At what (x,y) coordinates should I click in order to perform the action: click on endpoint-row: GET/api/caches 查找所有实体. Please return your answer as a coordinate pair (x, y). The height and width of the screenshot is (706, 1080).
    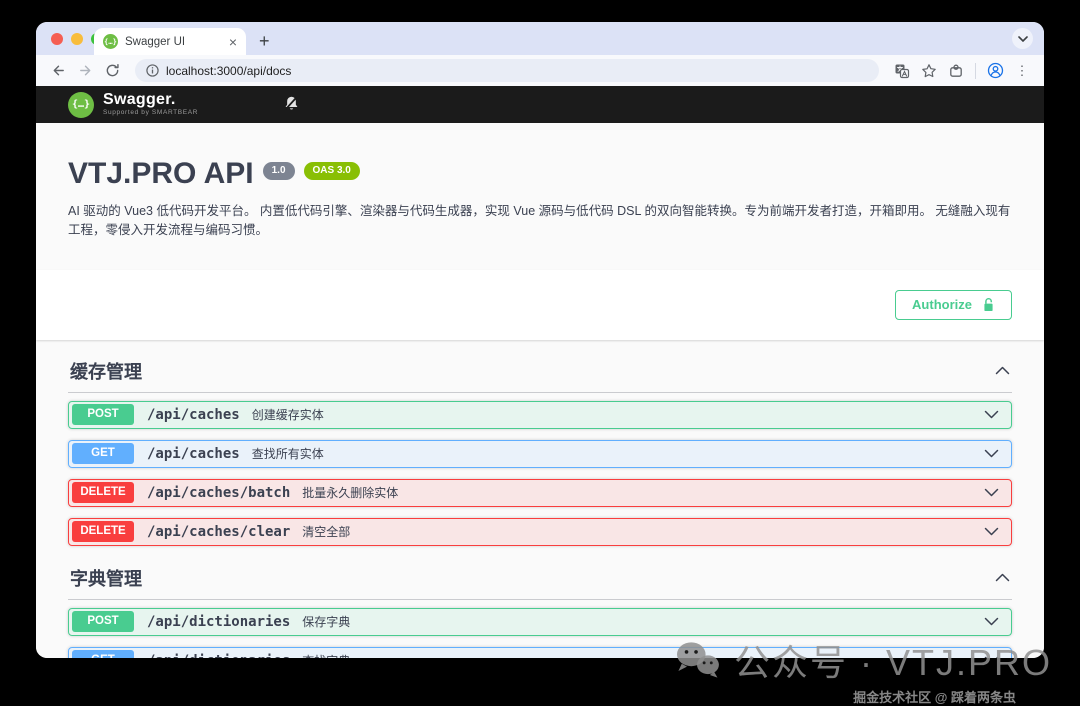
    Looking at the image, I should click on (540, 453).